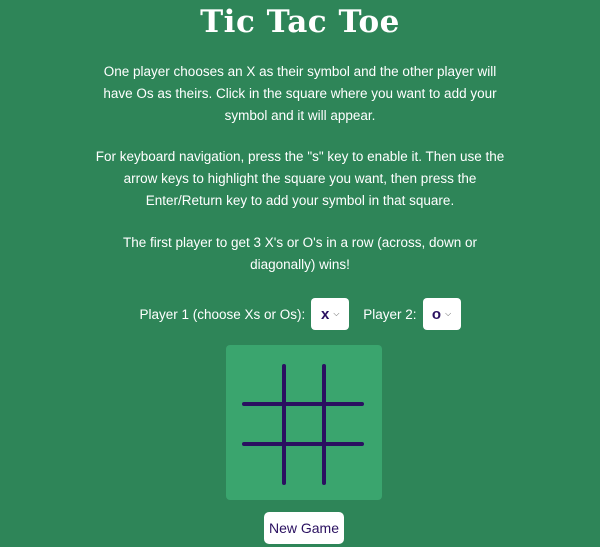  Describe the element at coordinates (222, 314) in the screenshot. I see `player1-label: Player 1 (choose Xs or Os):` at that location.